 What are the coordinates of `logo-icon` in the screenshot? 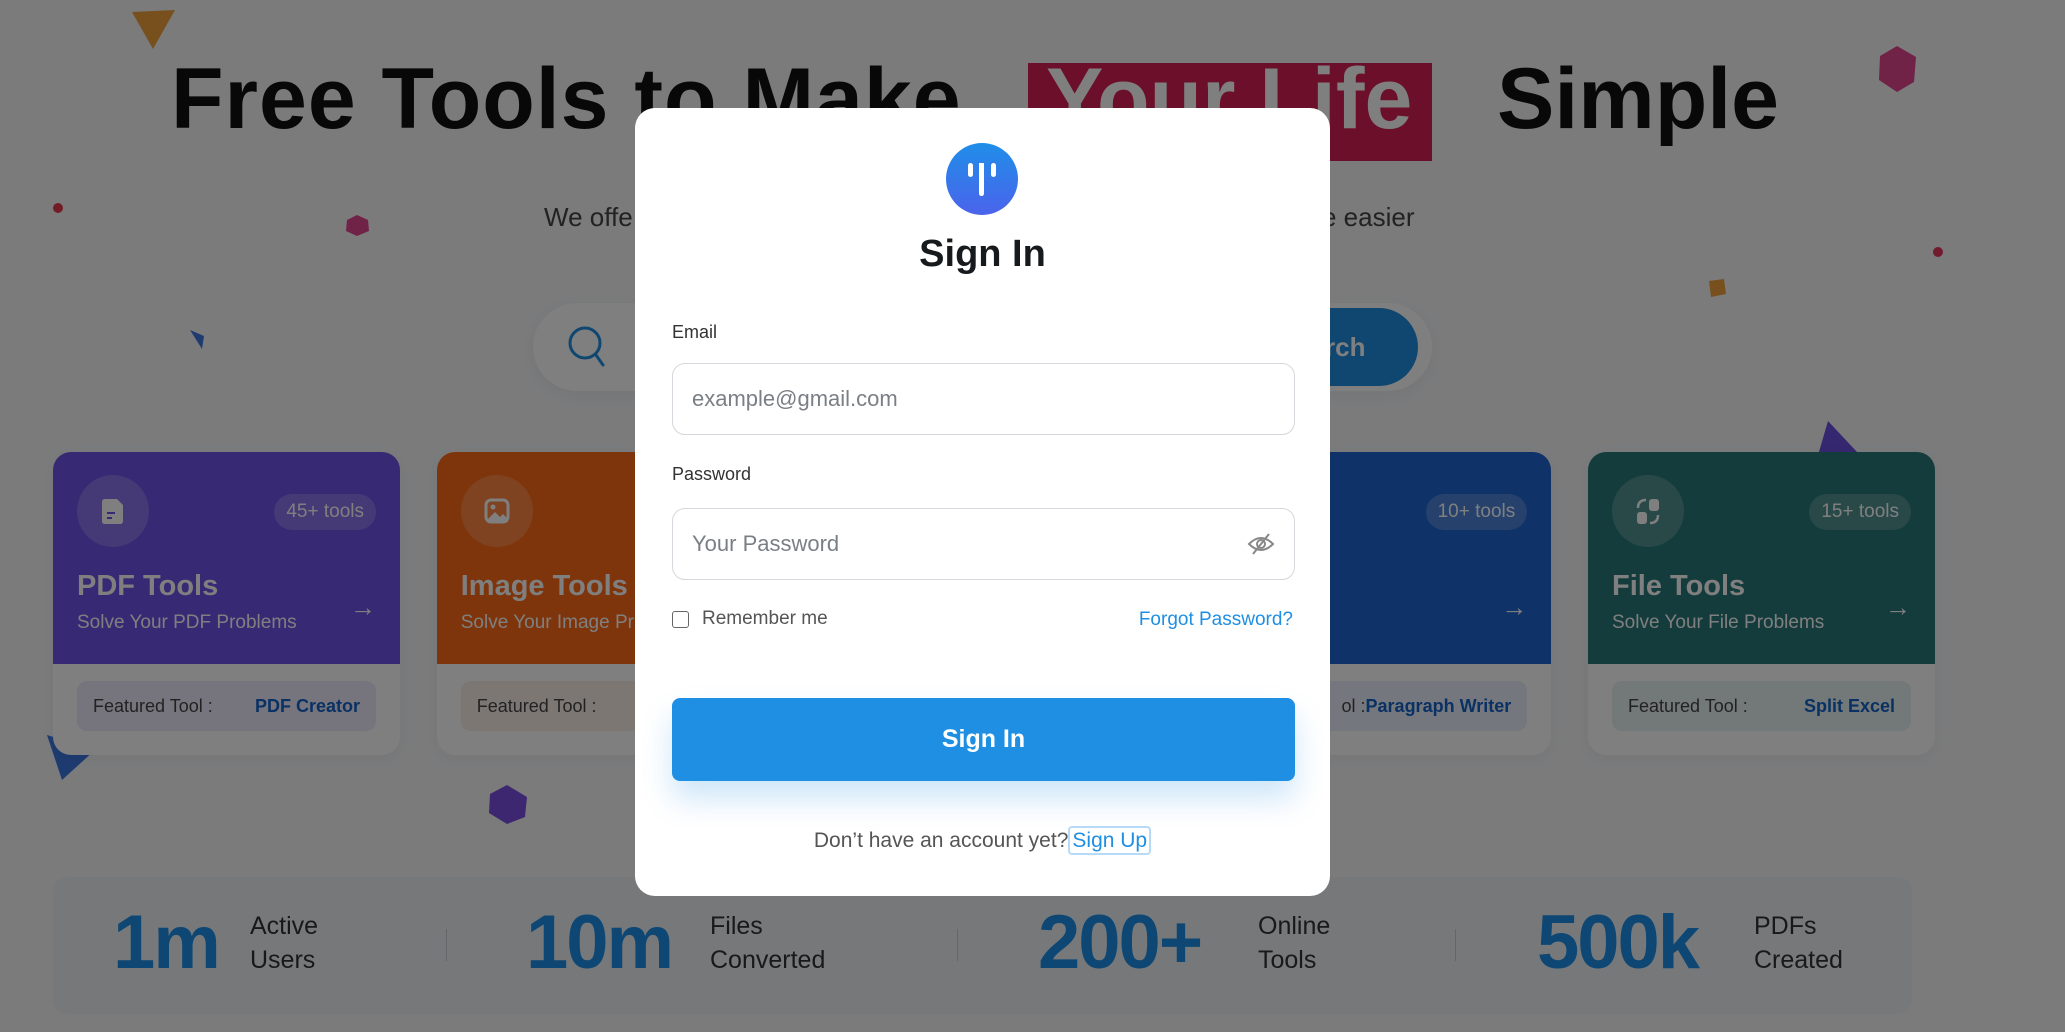 It's located at (982, 179).